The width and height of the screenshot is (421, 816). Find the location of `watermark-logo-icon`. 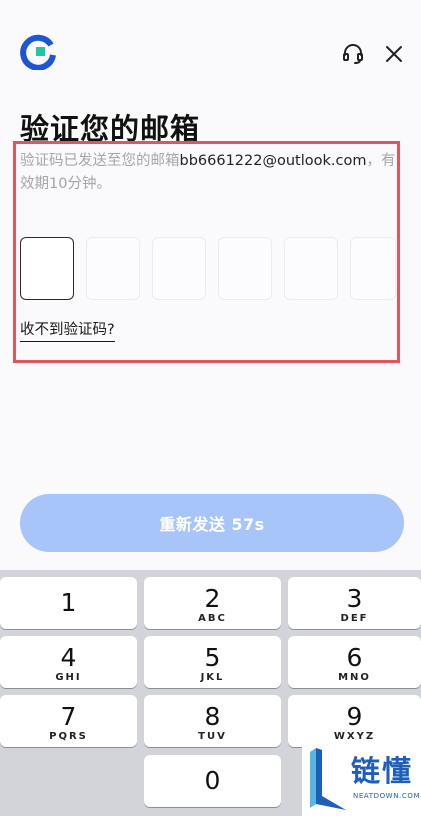

watermark-logo-icon is located at coordinates (328, 779).